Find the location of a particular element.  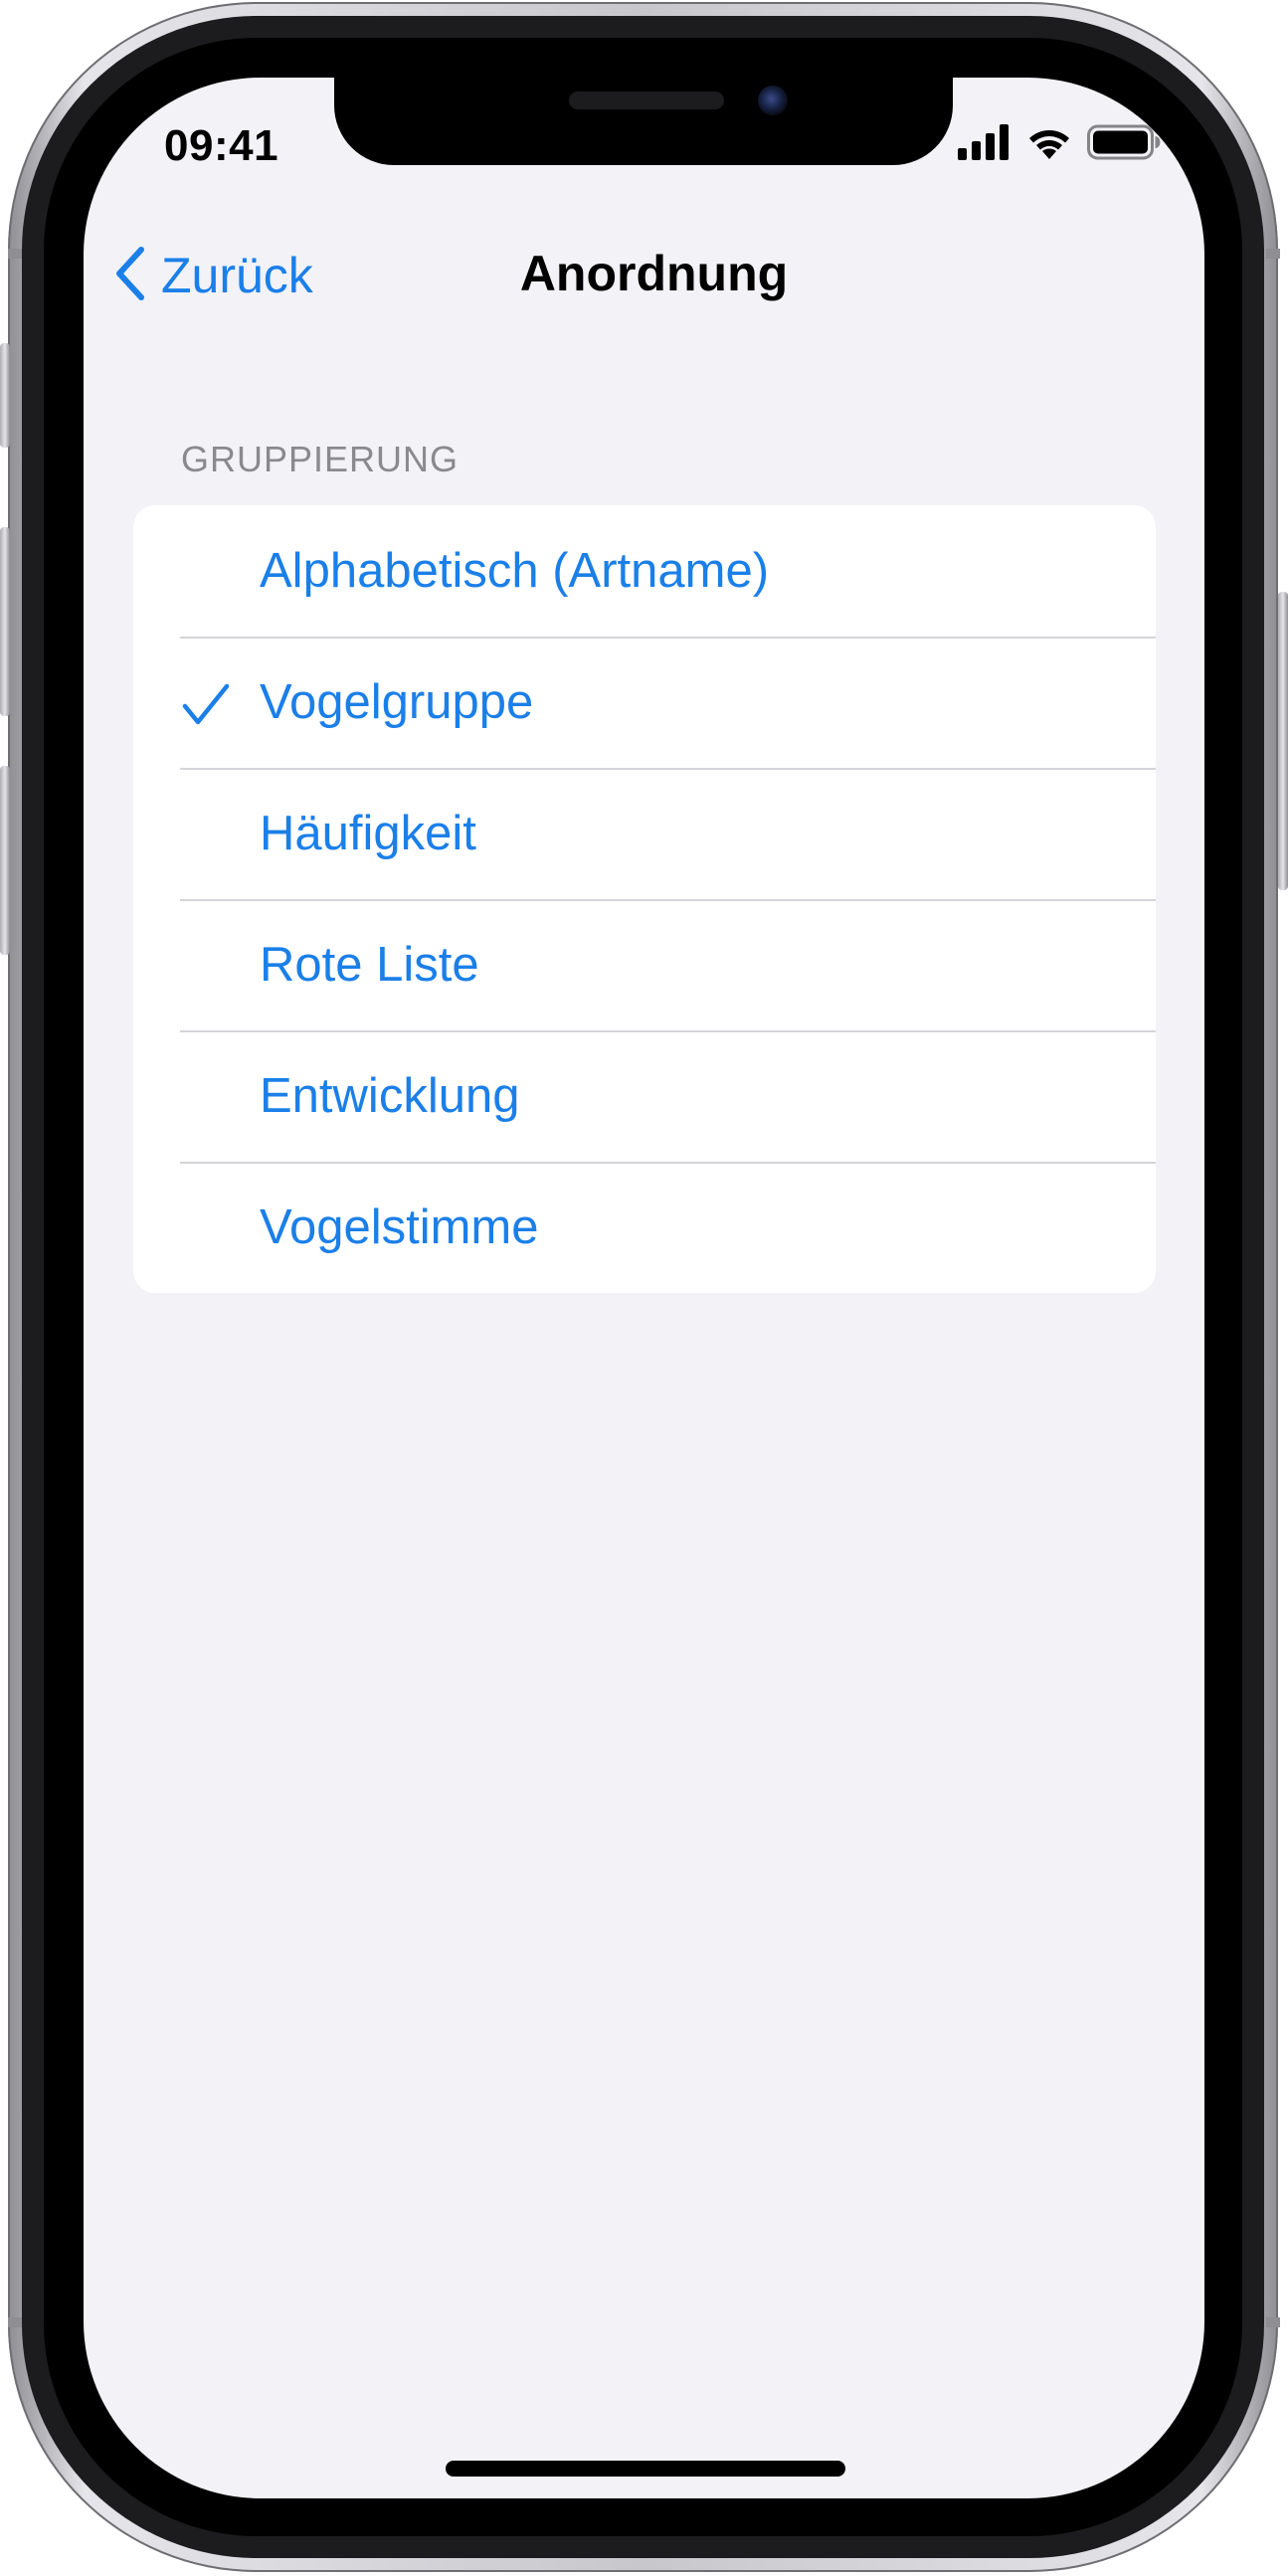

list-item-alphabetisch: Alphabetisch (Artname) is located at coordinates (644, 571).